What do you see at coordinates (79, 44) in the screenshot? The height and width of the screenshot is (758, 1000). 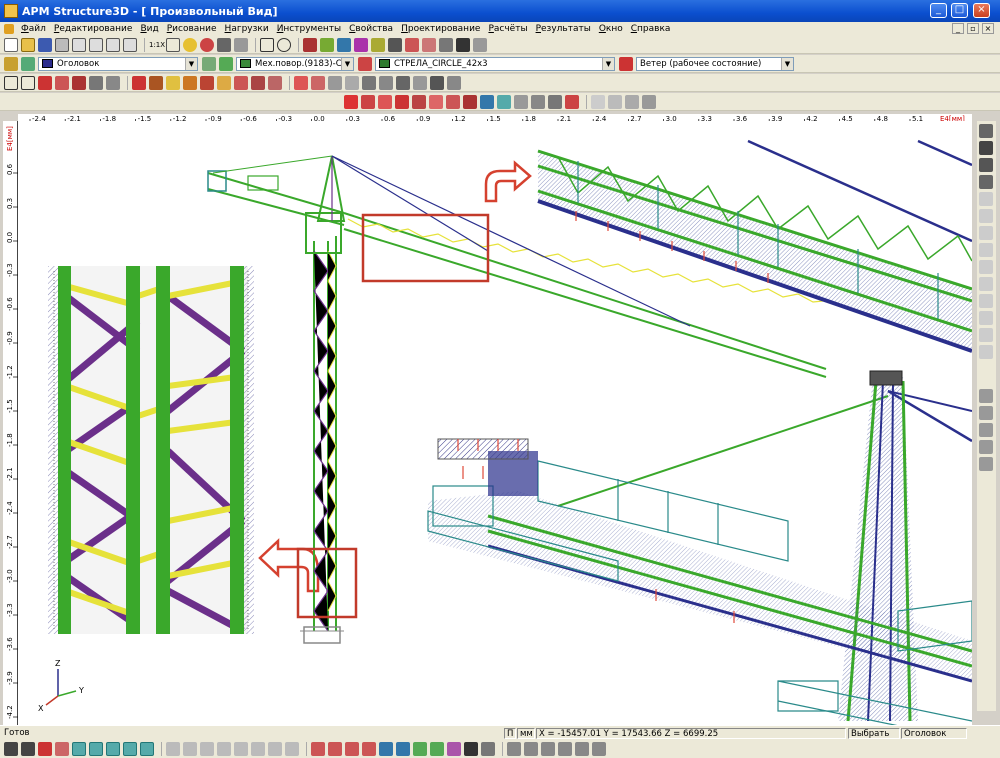 I see `cut-icon` at bounding box center [79, 44].